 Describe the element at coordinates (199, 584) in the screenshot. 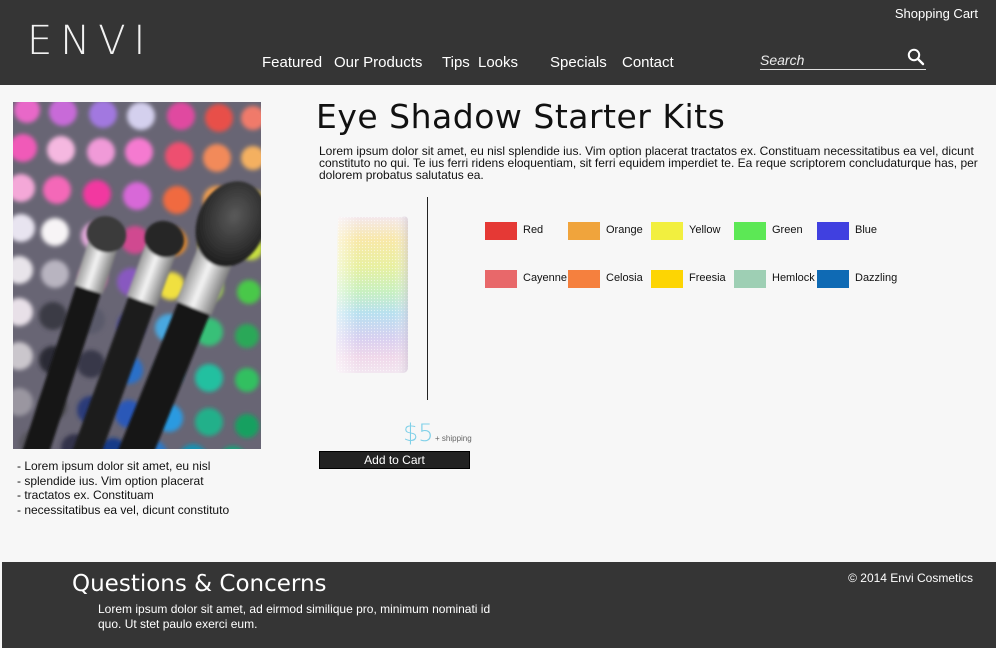

I see `footer-title: Questions & Concerns` at that location.